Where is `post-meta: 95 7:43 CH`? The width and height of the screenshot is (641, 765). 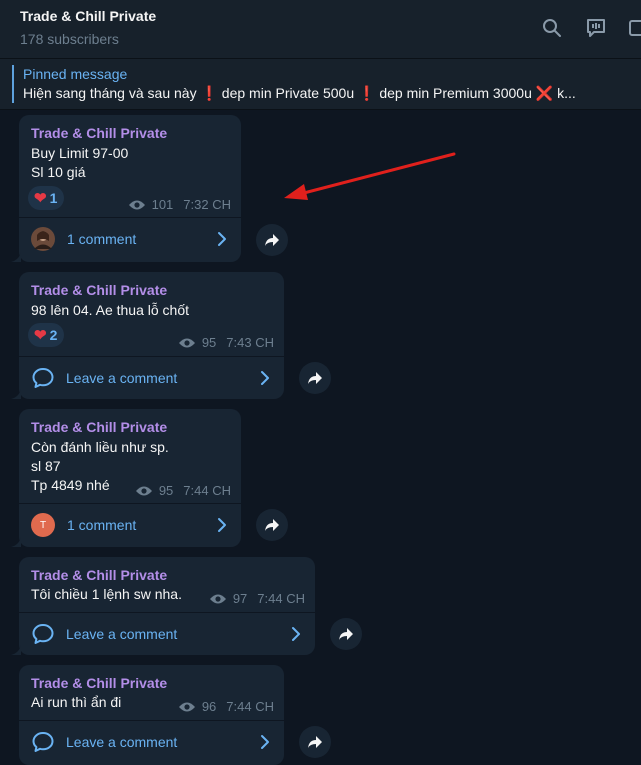 post-meta: 95 7:43 CH is located at coordinates (226, 342).